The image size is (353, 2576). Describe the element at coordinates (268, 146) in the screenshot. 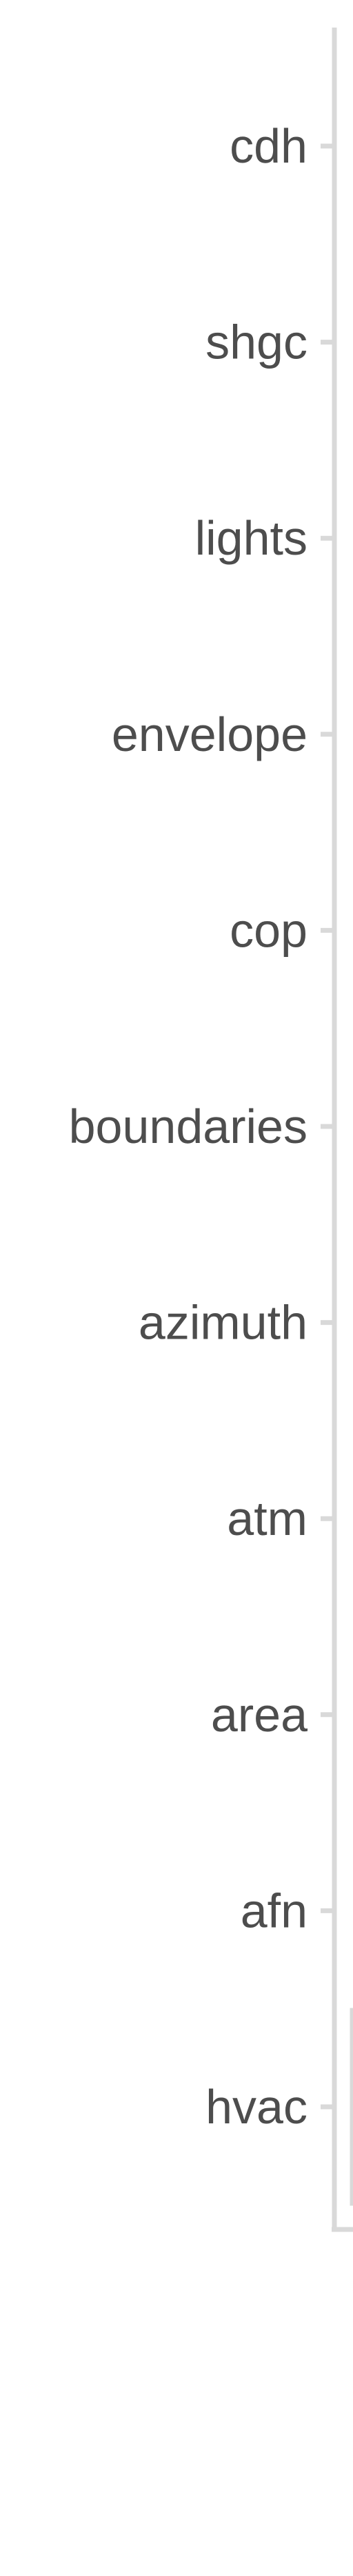

I see `category-label-cdh: cdh` at that location.